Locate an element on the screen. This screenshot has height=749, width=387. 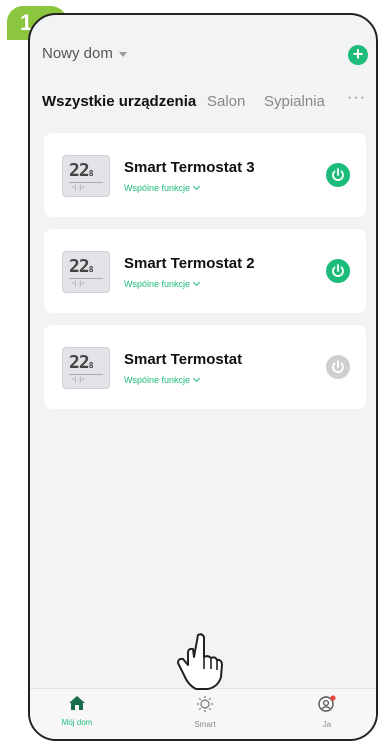
sun-icon is located at coordinates (205, 704).